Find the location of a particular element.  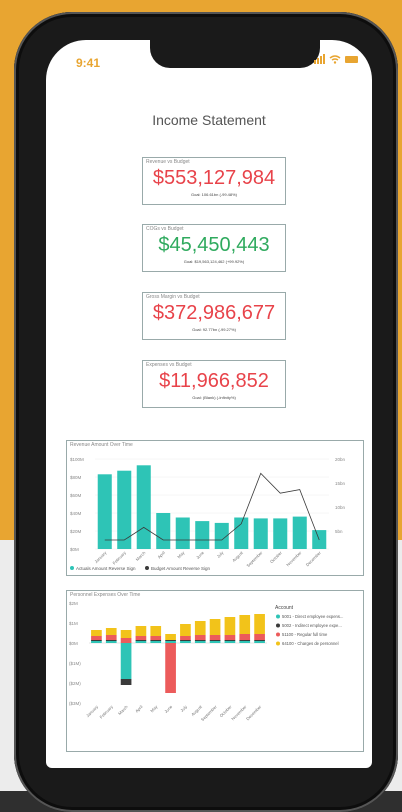

wifi-icon is located at coordinates (335, 59).